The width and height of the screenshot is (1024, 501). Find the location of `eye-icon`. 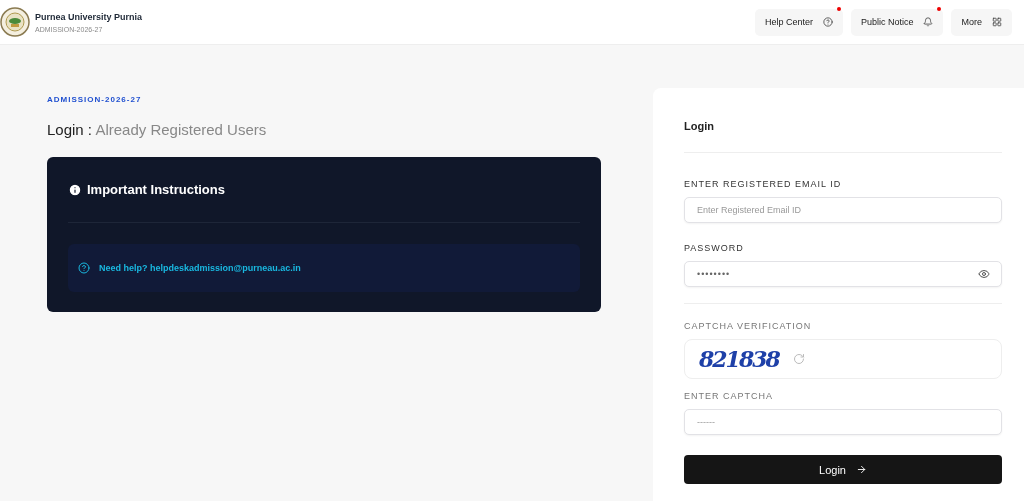

eye-icon is located at coordinates (984, 274).